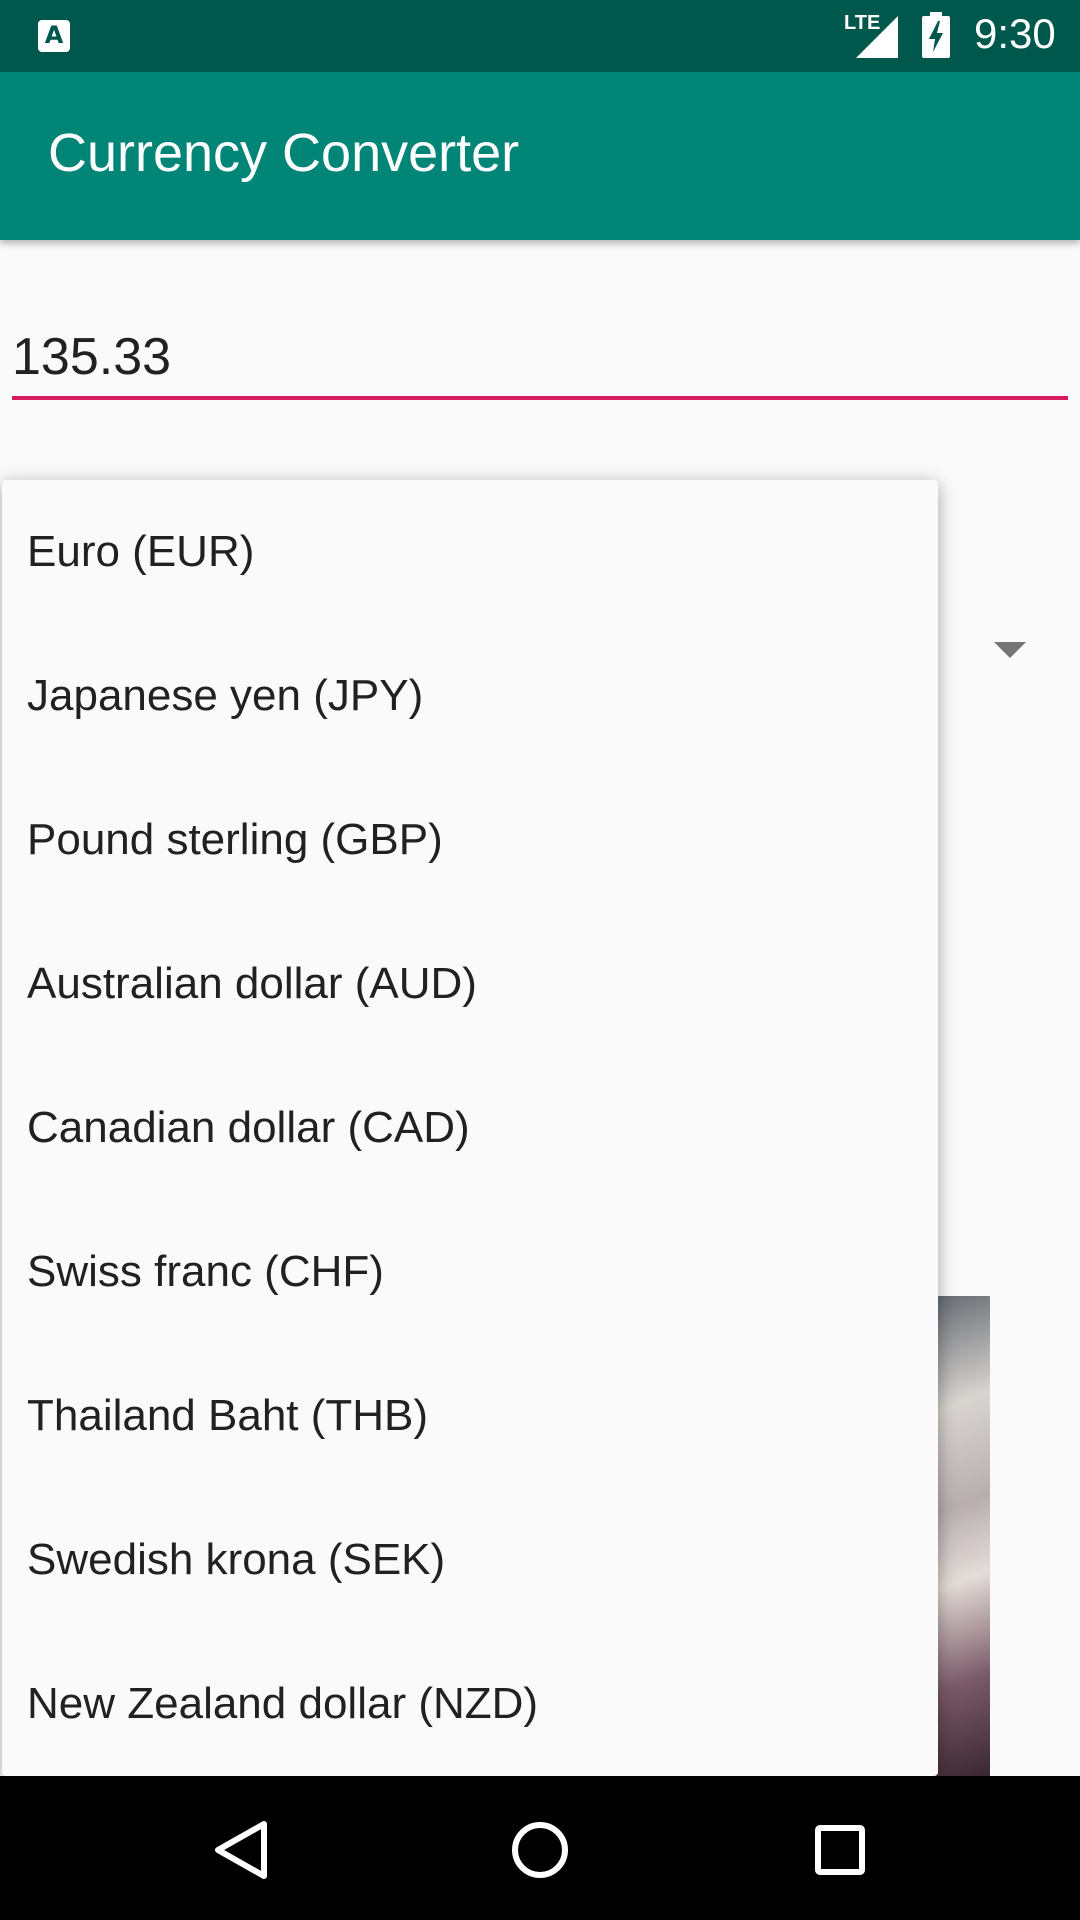 The width and height of the screenshot is (1080, 1920). I want to click on battery-charging-icon, so click(936, 35).